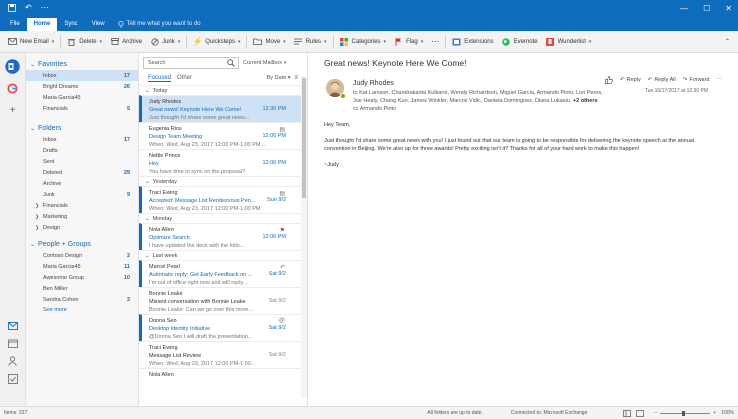 The height and width of the screenshot is (419, 738). What do you see at coordinates (520, 42) in the screenshot?
I see `evernote-button: Evernote` at bounding box center [520, 42].